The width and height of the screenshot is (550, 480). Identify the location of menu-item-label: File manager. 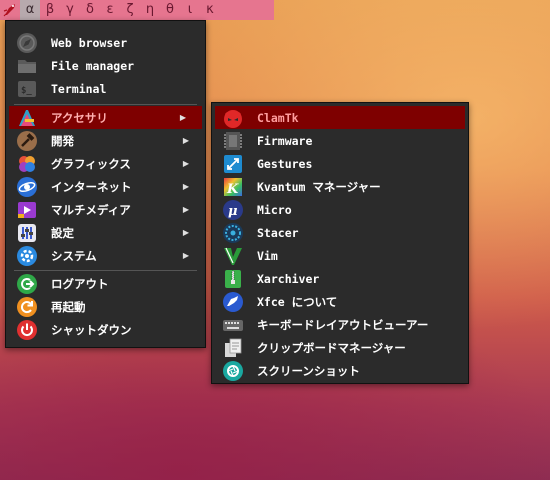
(93, 65).